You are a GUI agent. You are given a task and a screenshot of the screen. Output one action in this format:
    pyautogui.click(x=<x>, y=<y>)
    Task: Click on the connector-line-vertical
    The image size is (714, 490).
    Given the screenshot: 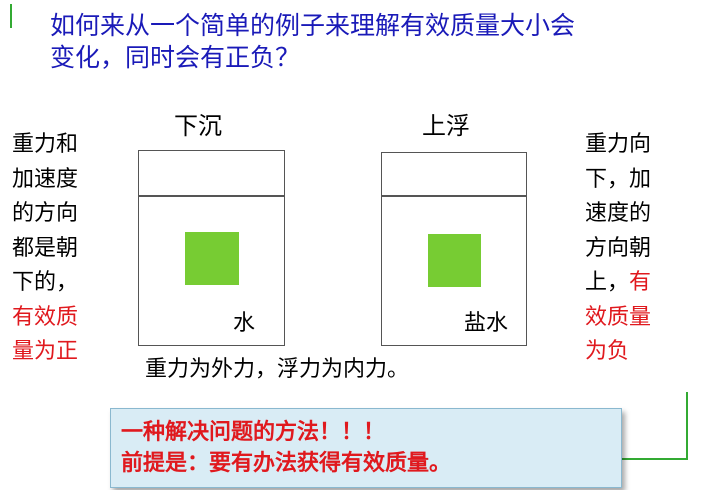 What is the action you would take?
    pyautogui.click(x=687, y=426)
    